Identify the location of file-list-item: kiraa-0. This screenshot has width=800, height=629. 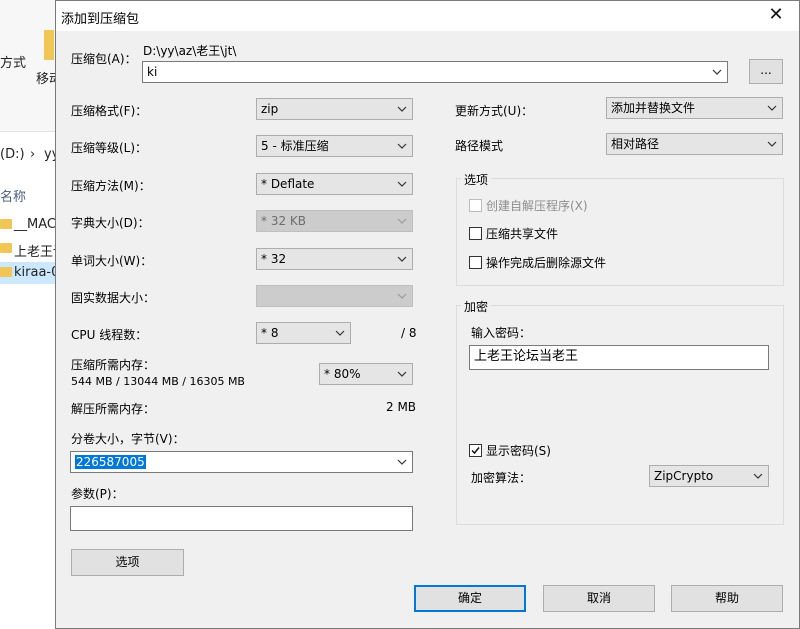
(36, 272).